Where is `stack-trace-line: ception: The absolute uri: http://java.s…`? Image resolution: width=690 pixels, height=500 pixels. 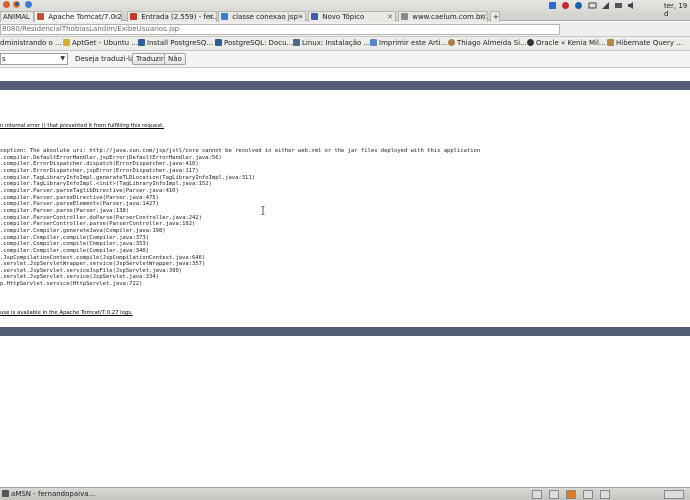 stack-trace-line: ception: The absolute uri: http://java.s… is located at coordinates (240, 151).